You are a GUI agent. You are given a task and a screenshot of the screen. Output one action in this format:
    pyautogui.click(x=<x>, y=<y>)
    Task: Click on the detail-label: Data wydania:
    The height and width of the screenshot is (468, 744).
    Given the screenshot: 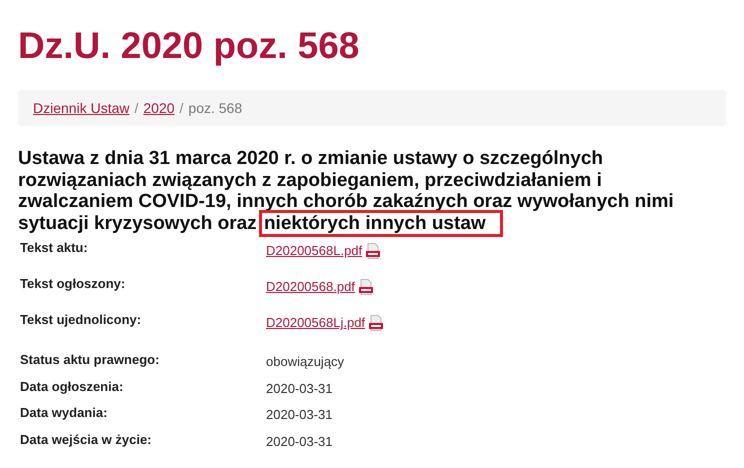 What is the action you would take?
    pyautogui.click(x=64, y=413)
    